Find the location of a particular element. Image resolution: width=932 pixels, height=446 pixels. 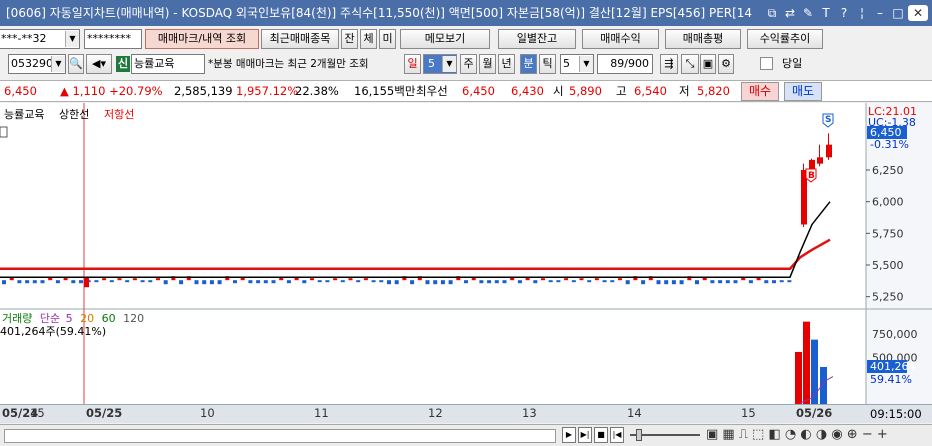

unexecuted-button: 미 is located at coordinates (387, 39).